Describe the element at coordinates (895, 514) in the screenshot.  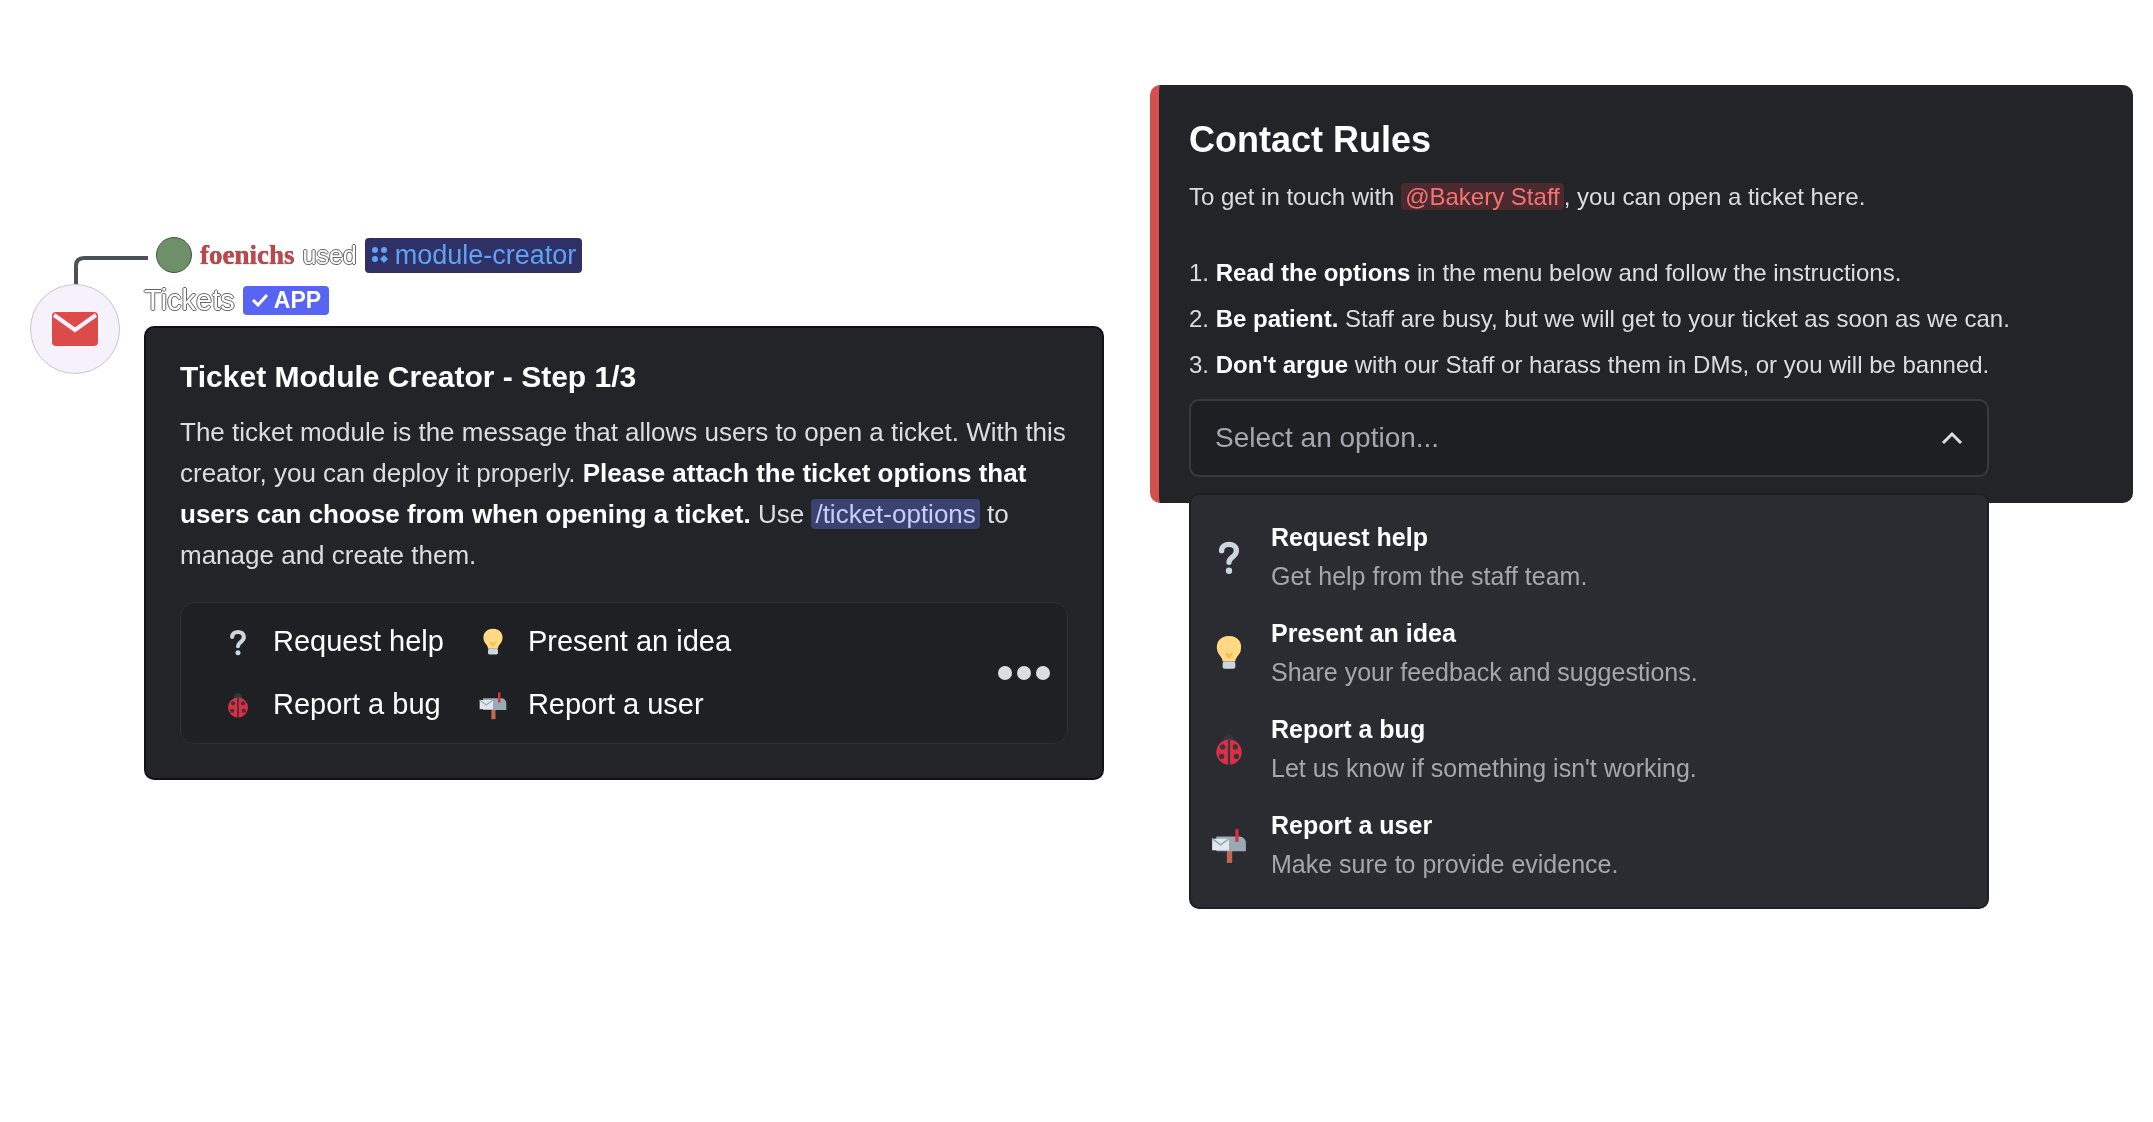
I see `command-mention: /ticket-options` at that location.